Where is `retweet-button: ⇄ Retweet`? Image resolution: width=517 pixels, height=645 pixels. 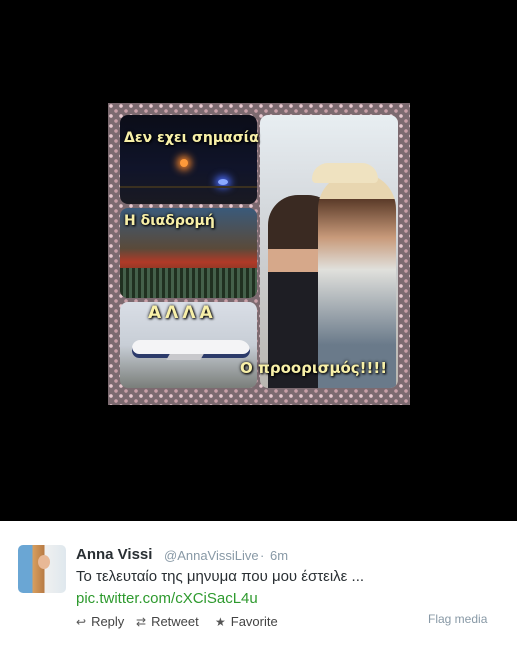 retweet-button: ⇄ Retweet is located at coordinates (167, 621).